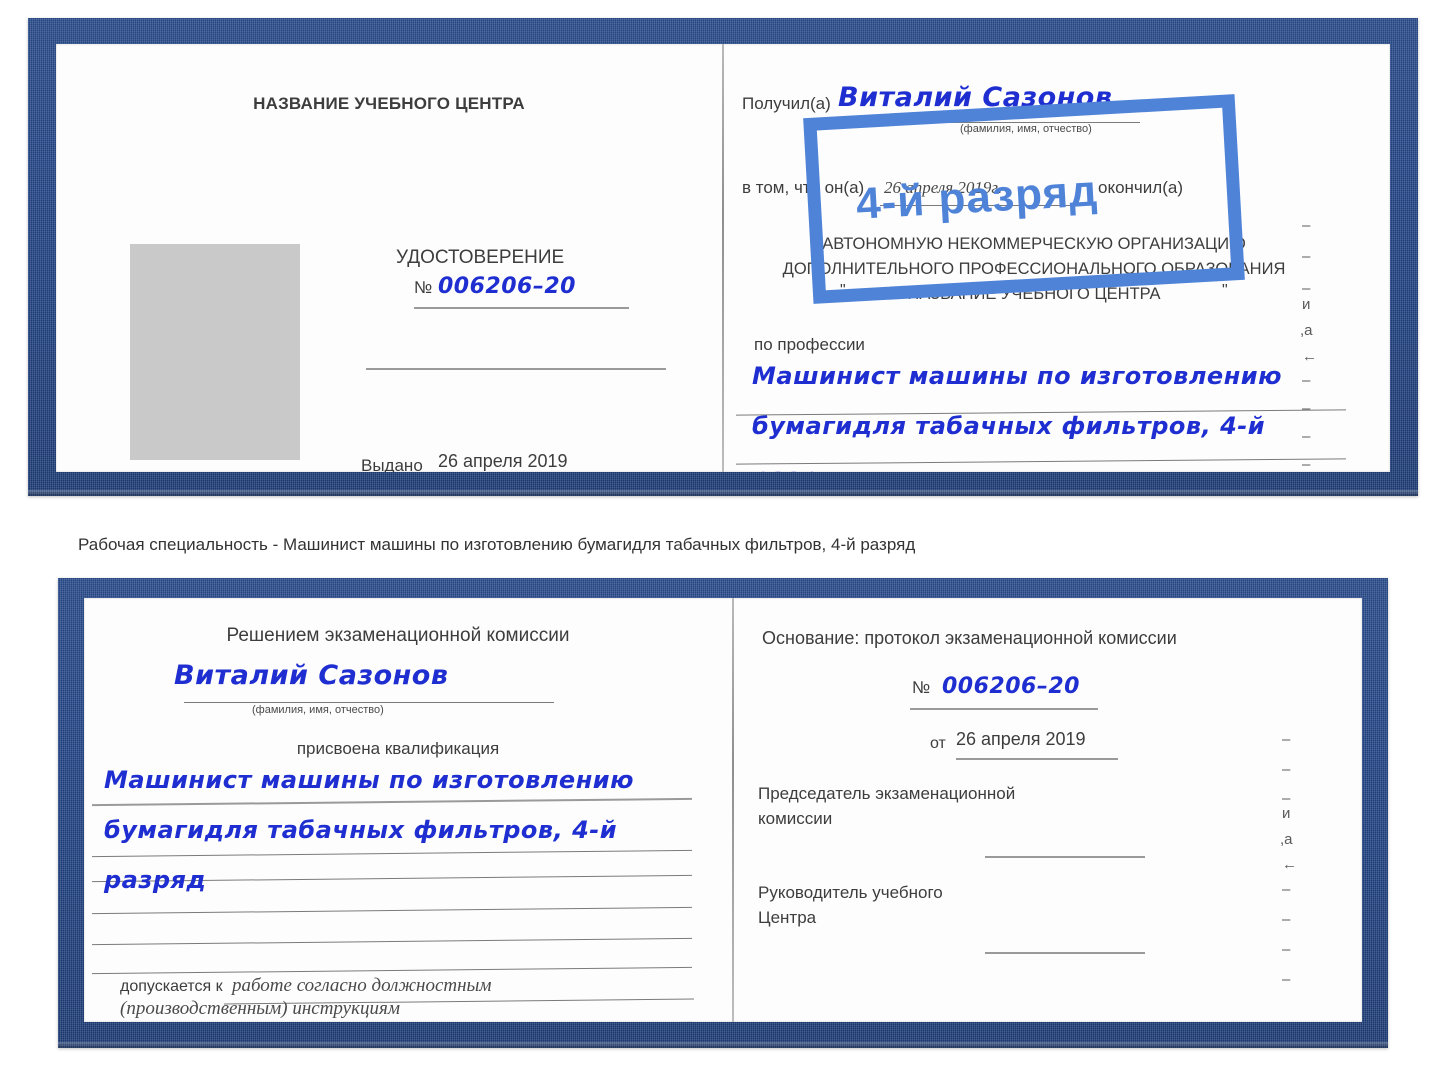  What do you see at coordinates (1065, 857) in the screenshot?
I see `chairman-signature-rule` at bounding box center [1065, 857].